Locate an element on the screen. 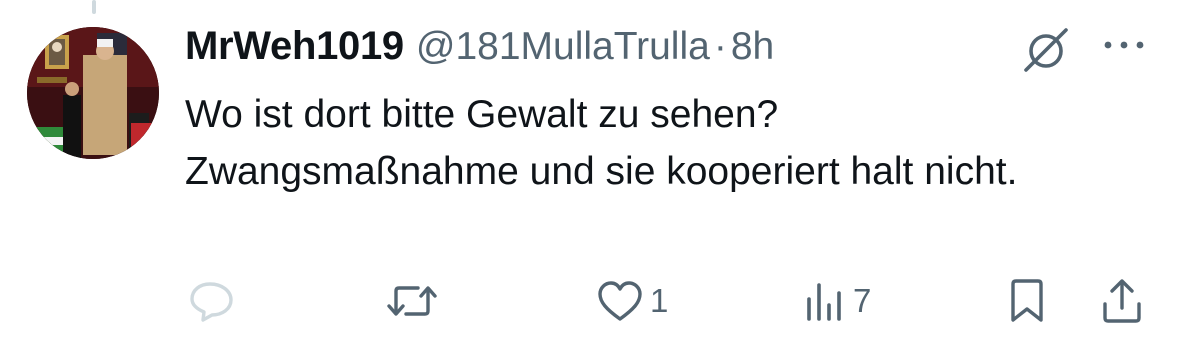  tweet-header: MrWeh1019 @181MullaTrulla · 8h is located at coordinates (479, 46).